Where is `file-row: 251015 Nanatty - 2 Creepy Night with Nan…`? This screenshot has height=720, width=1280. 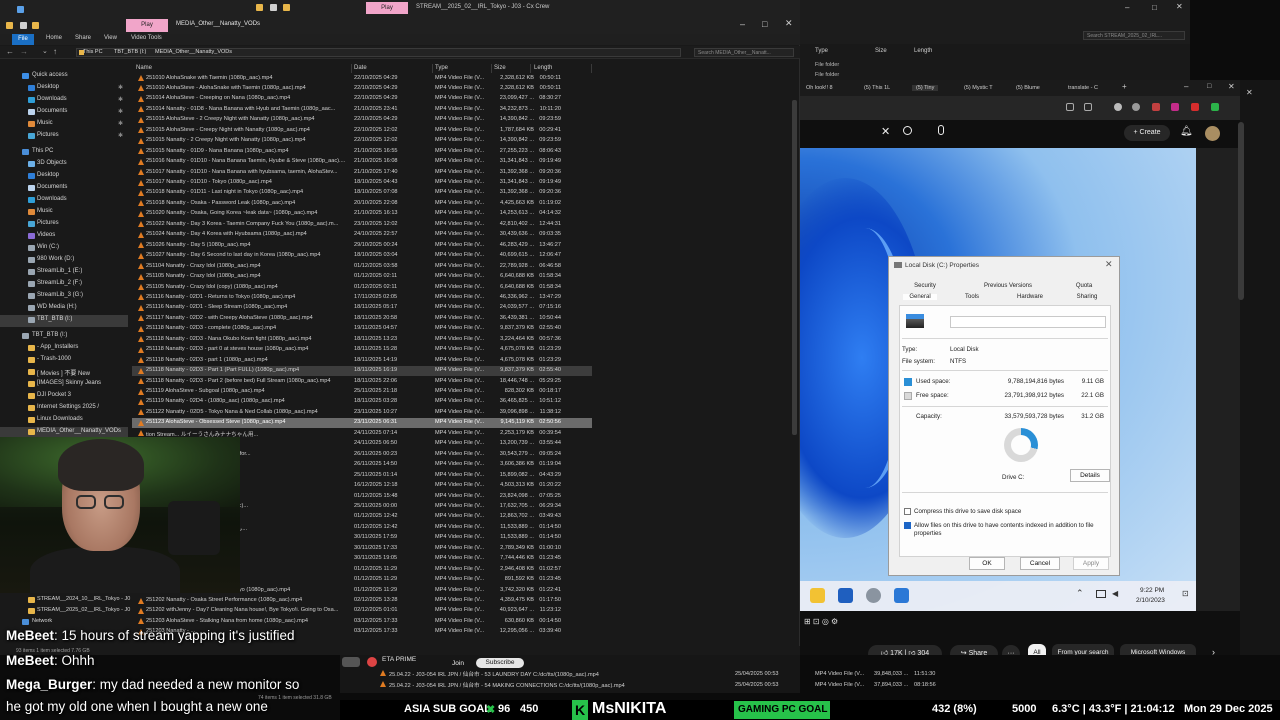 file-row: 251015 Nanatty - 2 Creepy Night with Nan… is located at coordinates (362, 141).